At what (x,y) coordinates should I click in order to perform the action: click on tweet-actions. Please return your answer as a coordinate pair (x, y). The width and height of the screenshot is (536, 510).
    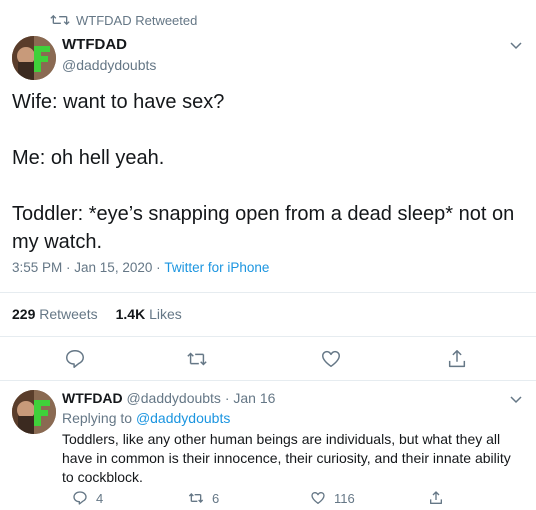
    Looking at the image, I should click on (268, 360).